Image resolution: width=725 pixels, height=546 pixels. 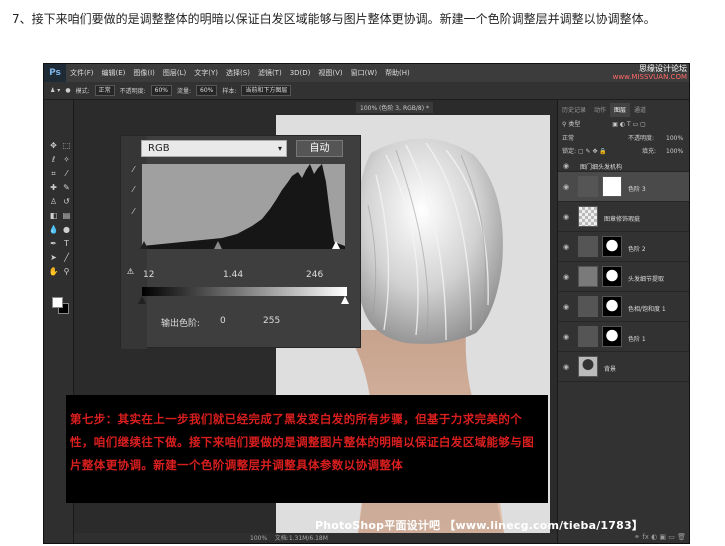 What do you see at coordinates (279, 148) in the screenshot?
I see `chevron-down-icon: ▾` at bounding box center [279, 148].